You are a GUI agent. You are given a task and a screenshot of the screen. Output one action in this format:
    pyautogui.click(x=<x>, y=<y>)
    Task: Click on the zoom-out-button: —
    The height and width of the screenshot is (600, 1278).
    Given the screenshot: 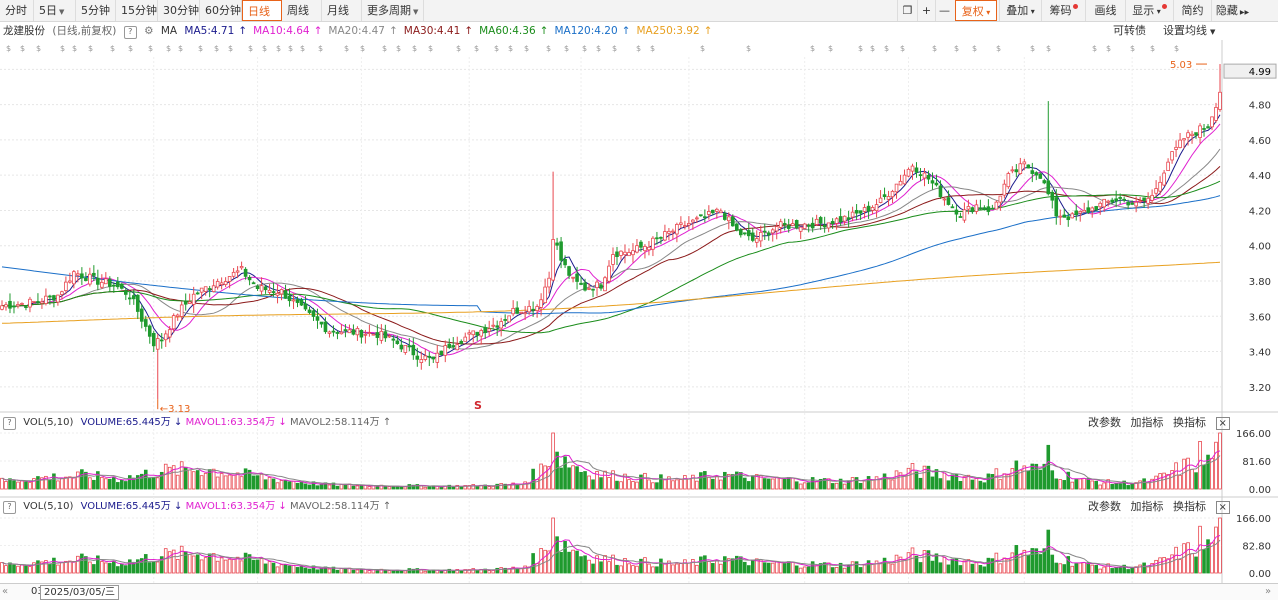 What is the action you would take?
    pyautogui.click(x=944, y=10)
    